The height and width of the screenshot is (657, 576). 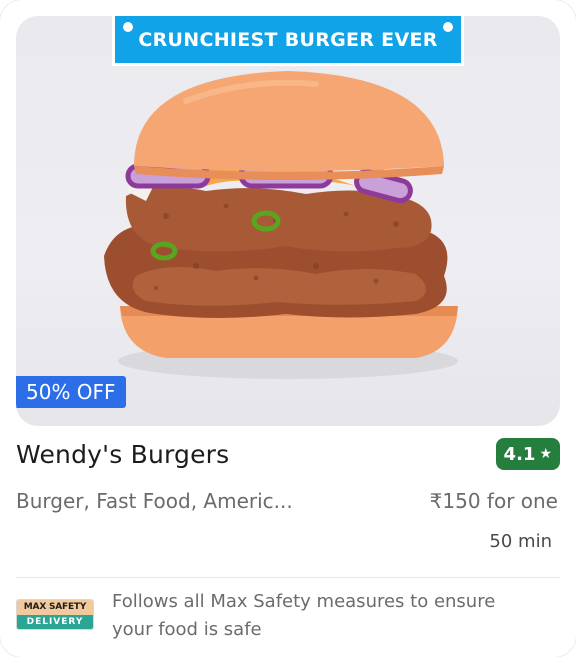 I want to click on max-safety-logo: MAX SAFETY DELIVERY, so click(x=55, y=614).